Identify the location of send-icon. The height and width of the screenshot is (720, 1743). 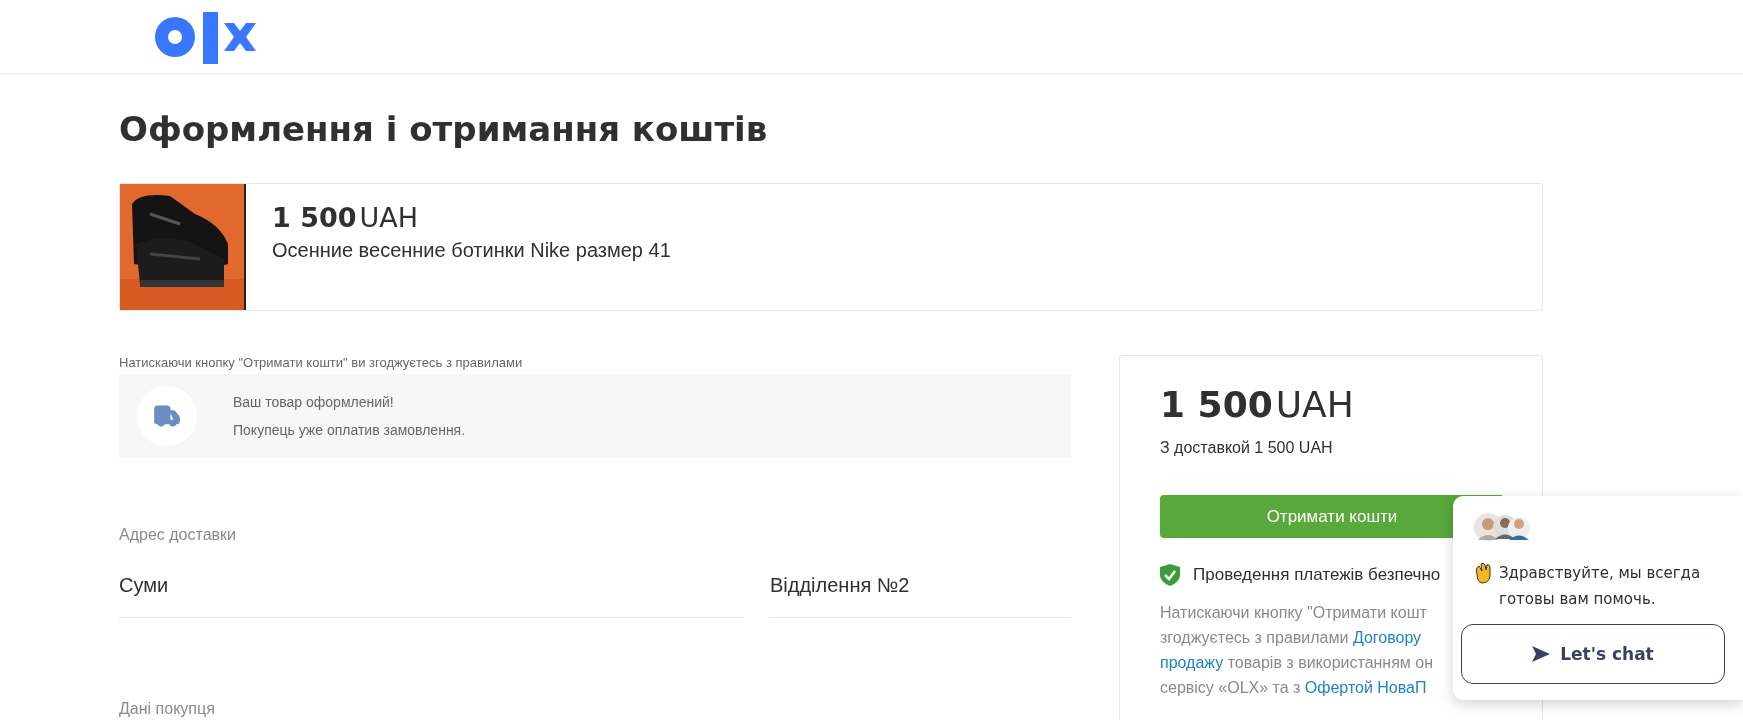
(1541, 654).